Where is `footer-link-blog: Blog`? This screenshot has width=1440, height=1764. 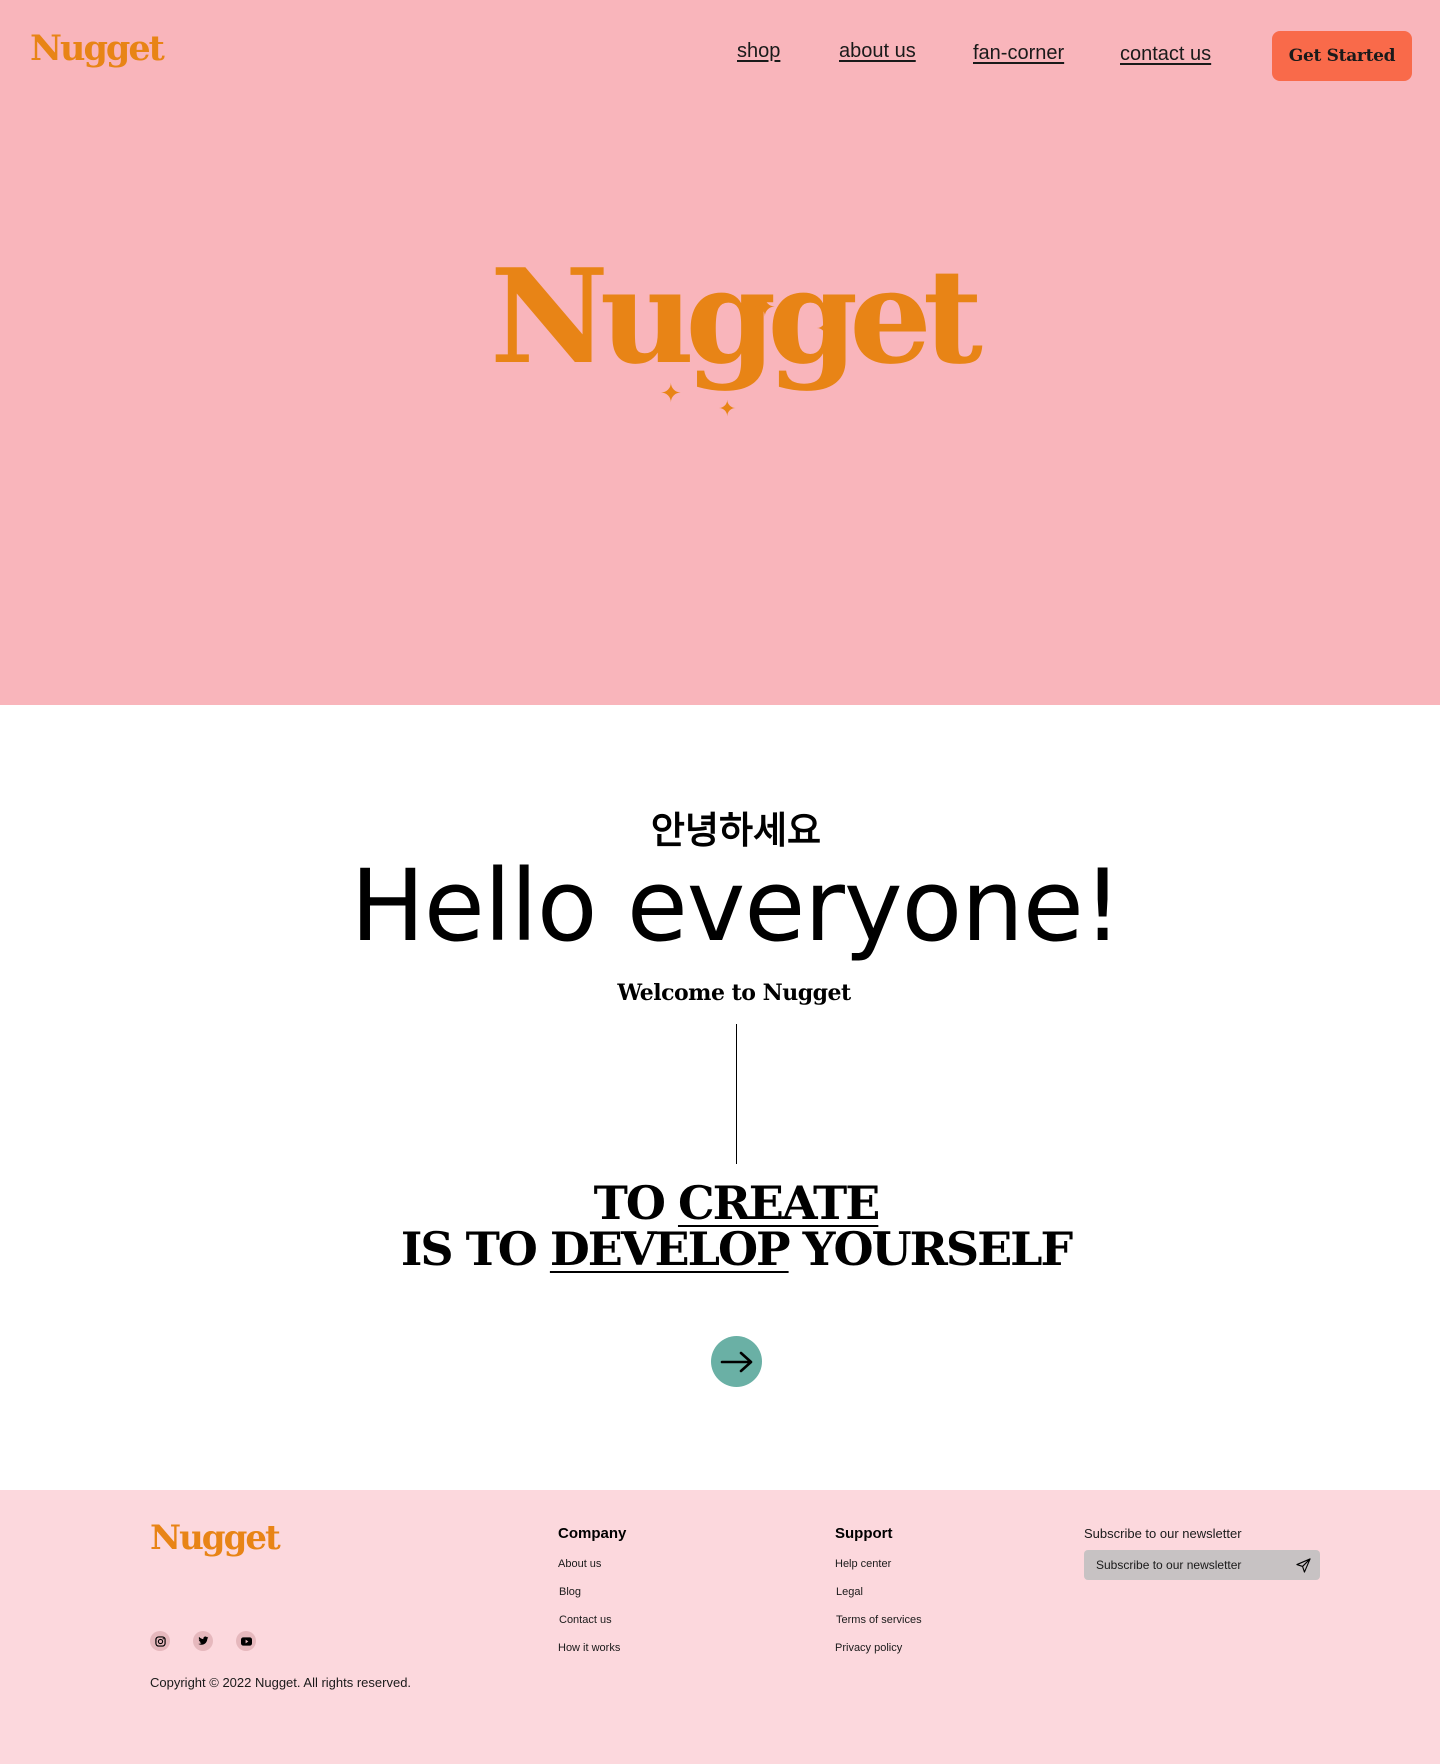
footer-link-blog: Blog is located at coordinates (570, 1592).